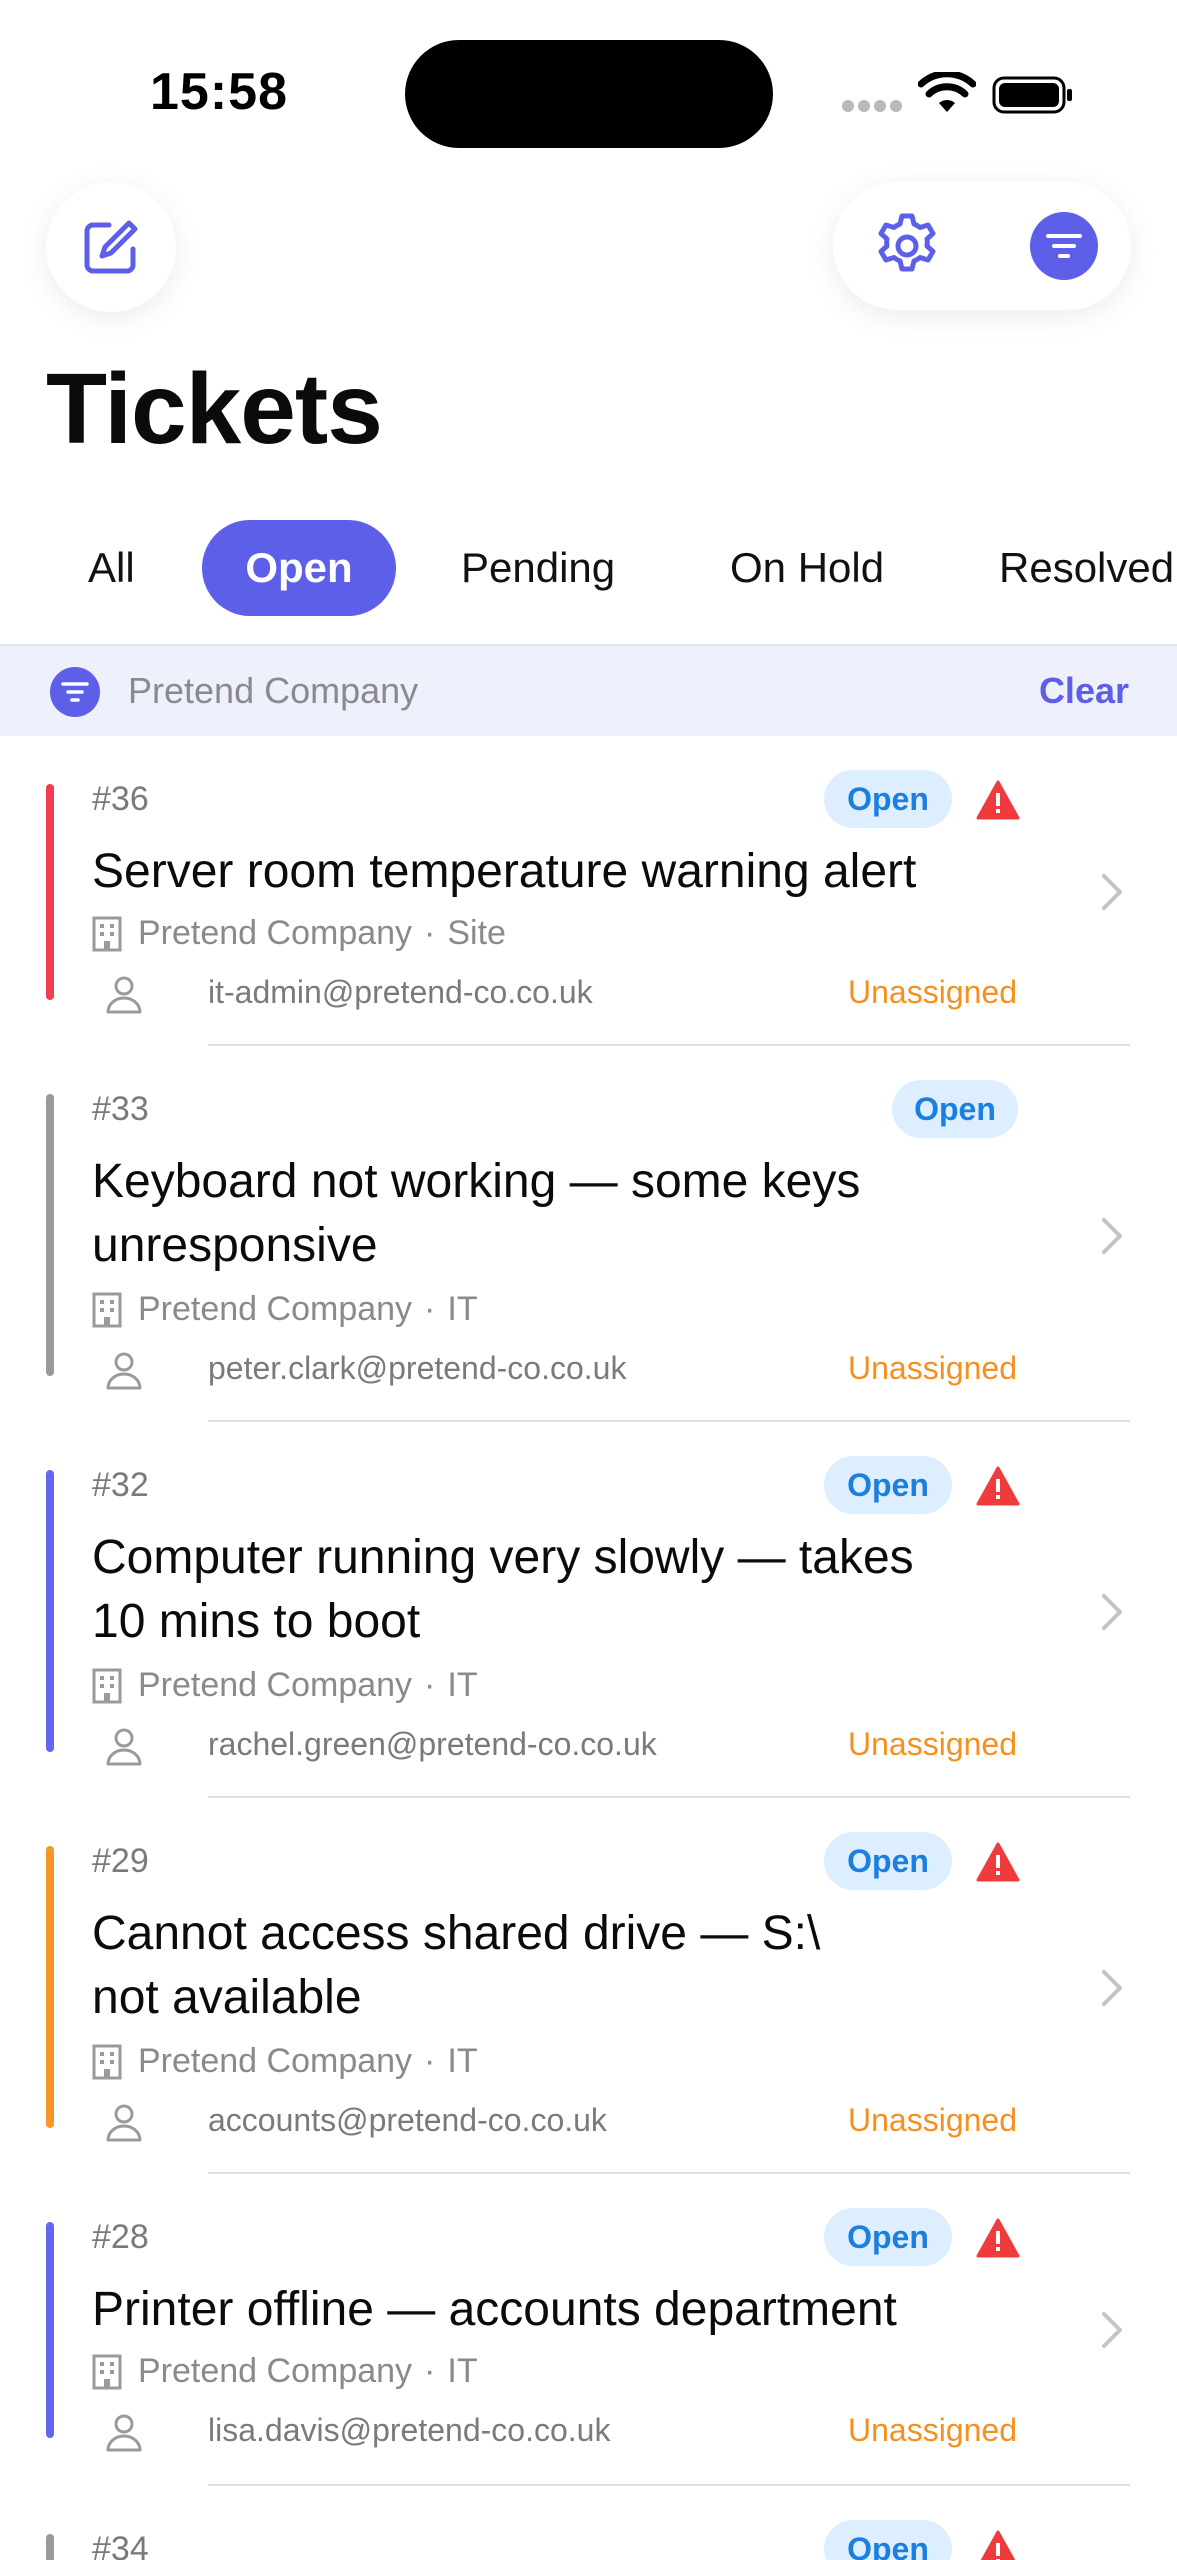  Describe the element at coordinates (907, 242) in the screenshot. I see `gear-icon` at that location.